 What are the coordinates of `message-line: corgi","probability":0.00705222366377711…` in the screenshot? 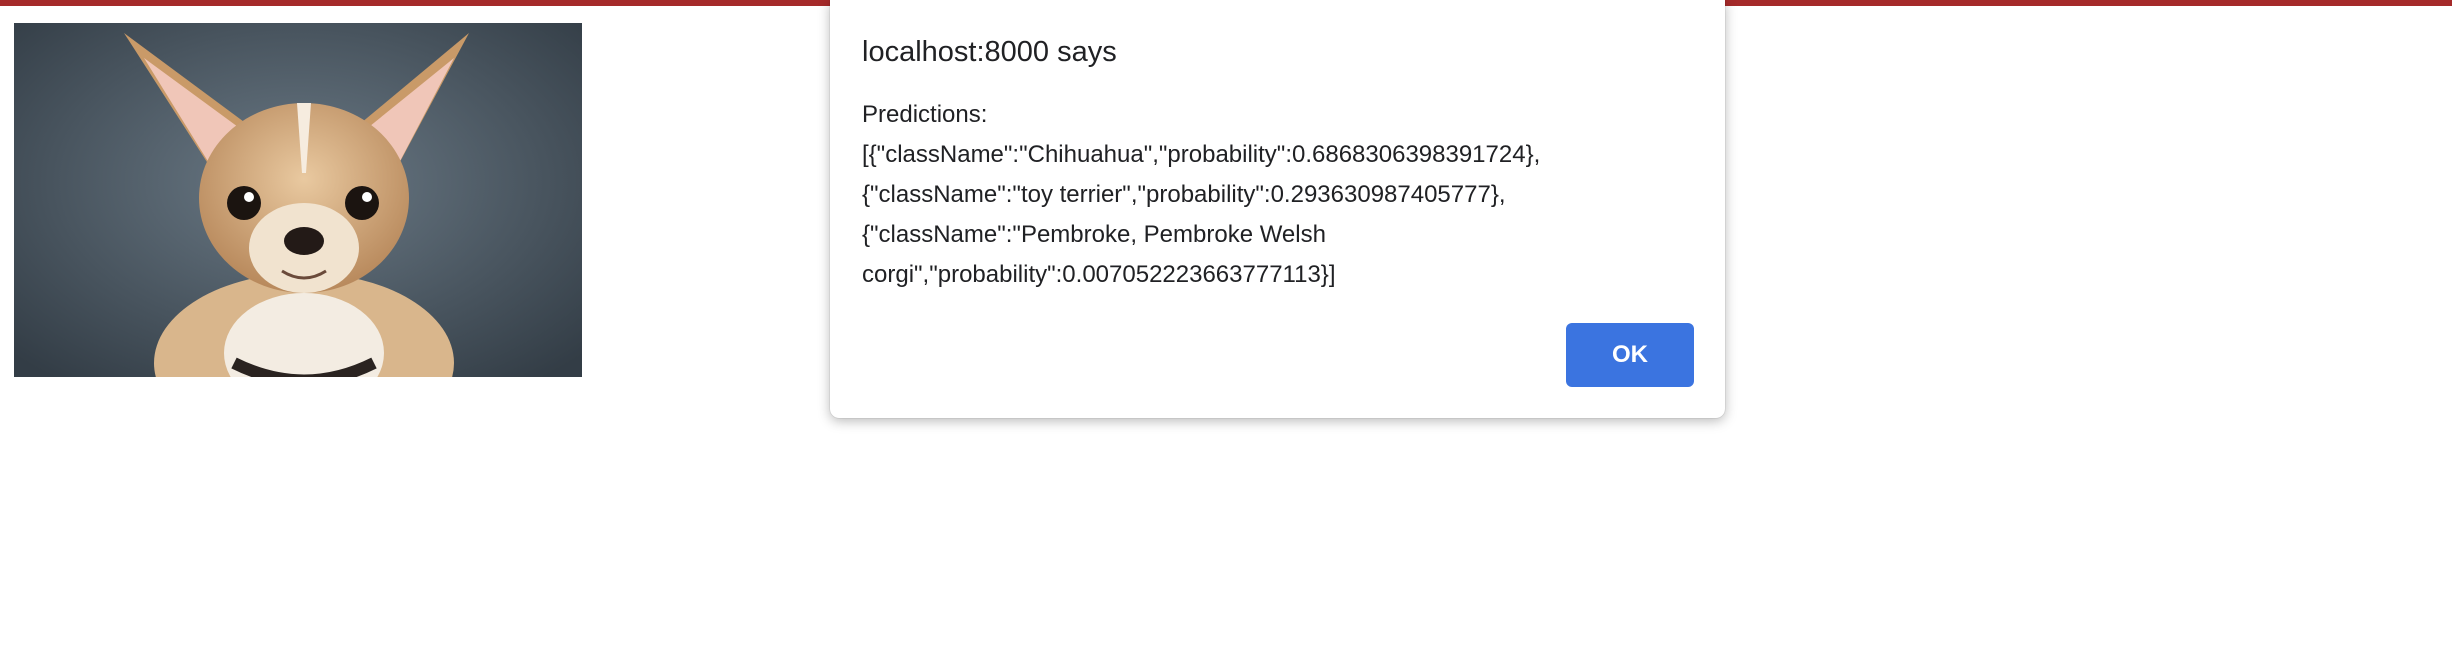 It's located at (1099, 274).